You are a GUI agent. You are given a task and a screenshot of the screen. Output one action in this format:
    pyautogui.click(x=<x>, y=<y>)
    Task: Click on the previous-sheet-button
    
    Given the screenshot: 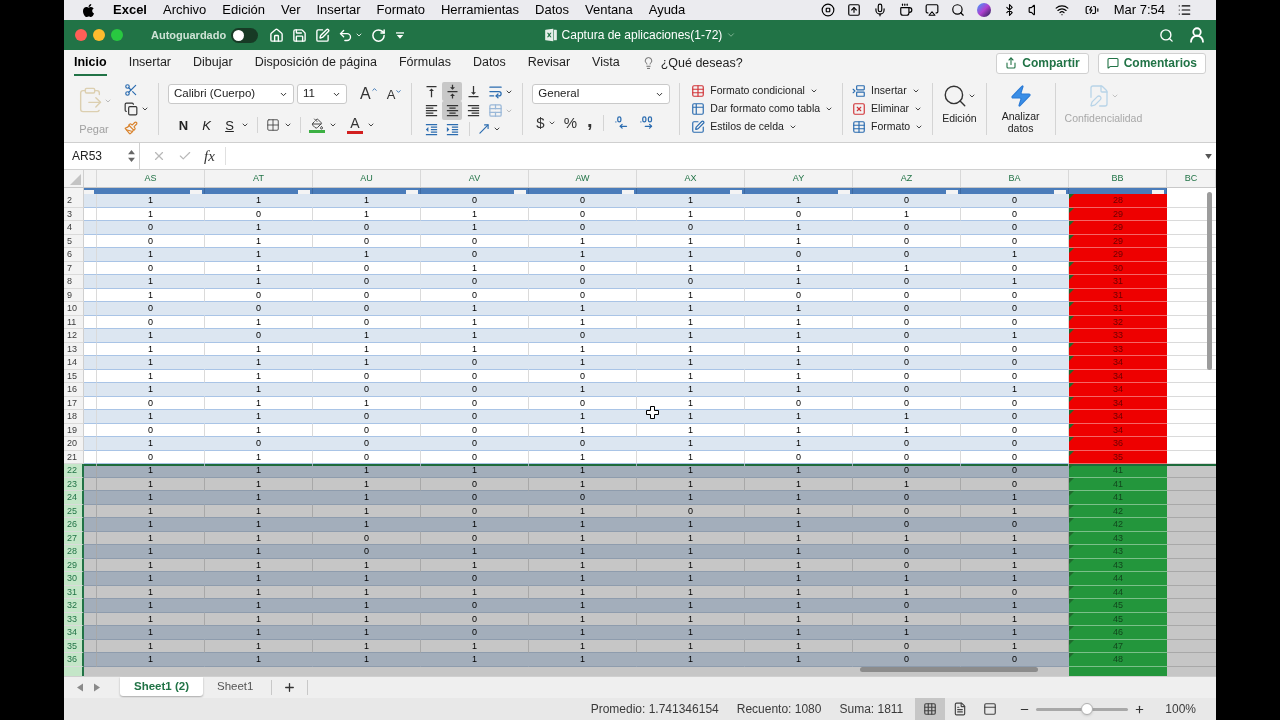 What is the action you would take?
    pyautogui.click(x=80, y=687)
    